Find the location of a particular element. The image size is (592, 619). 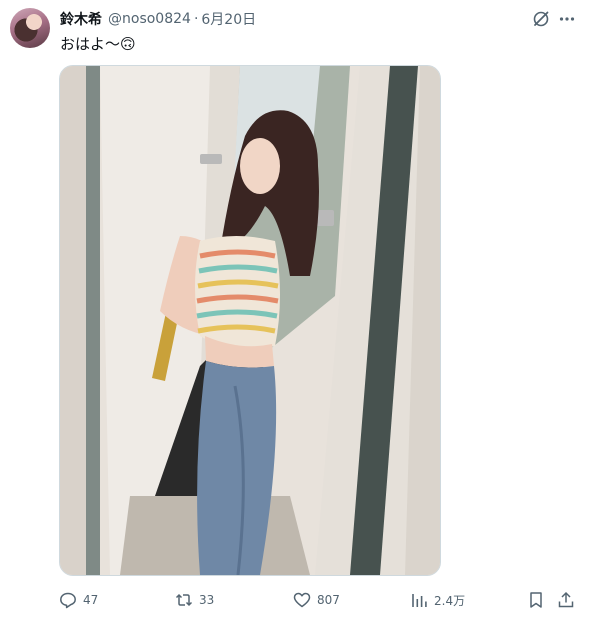

like-button: 807 is located at coordinates (316, 600).